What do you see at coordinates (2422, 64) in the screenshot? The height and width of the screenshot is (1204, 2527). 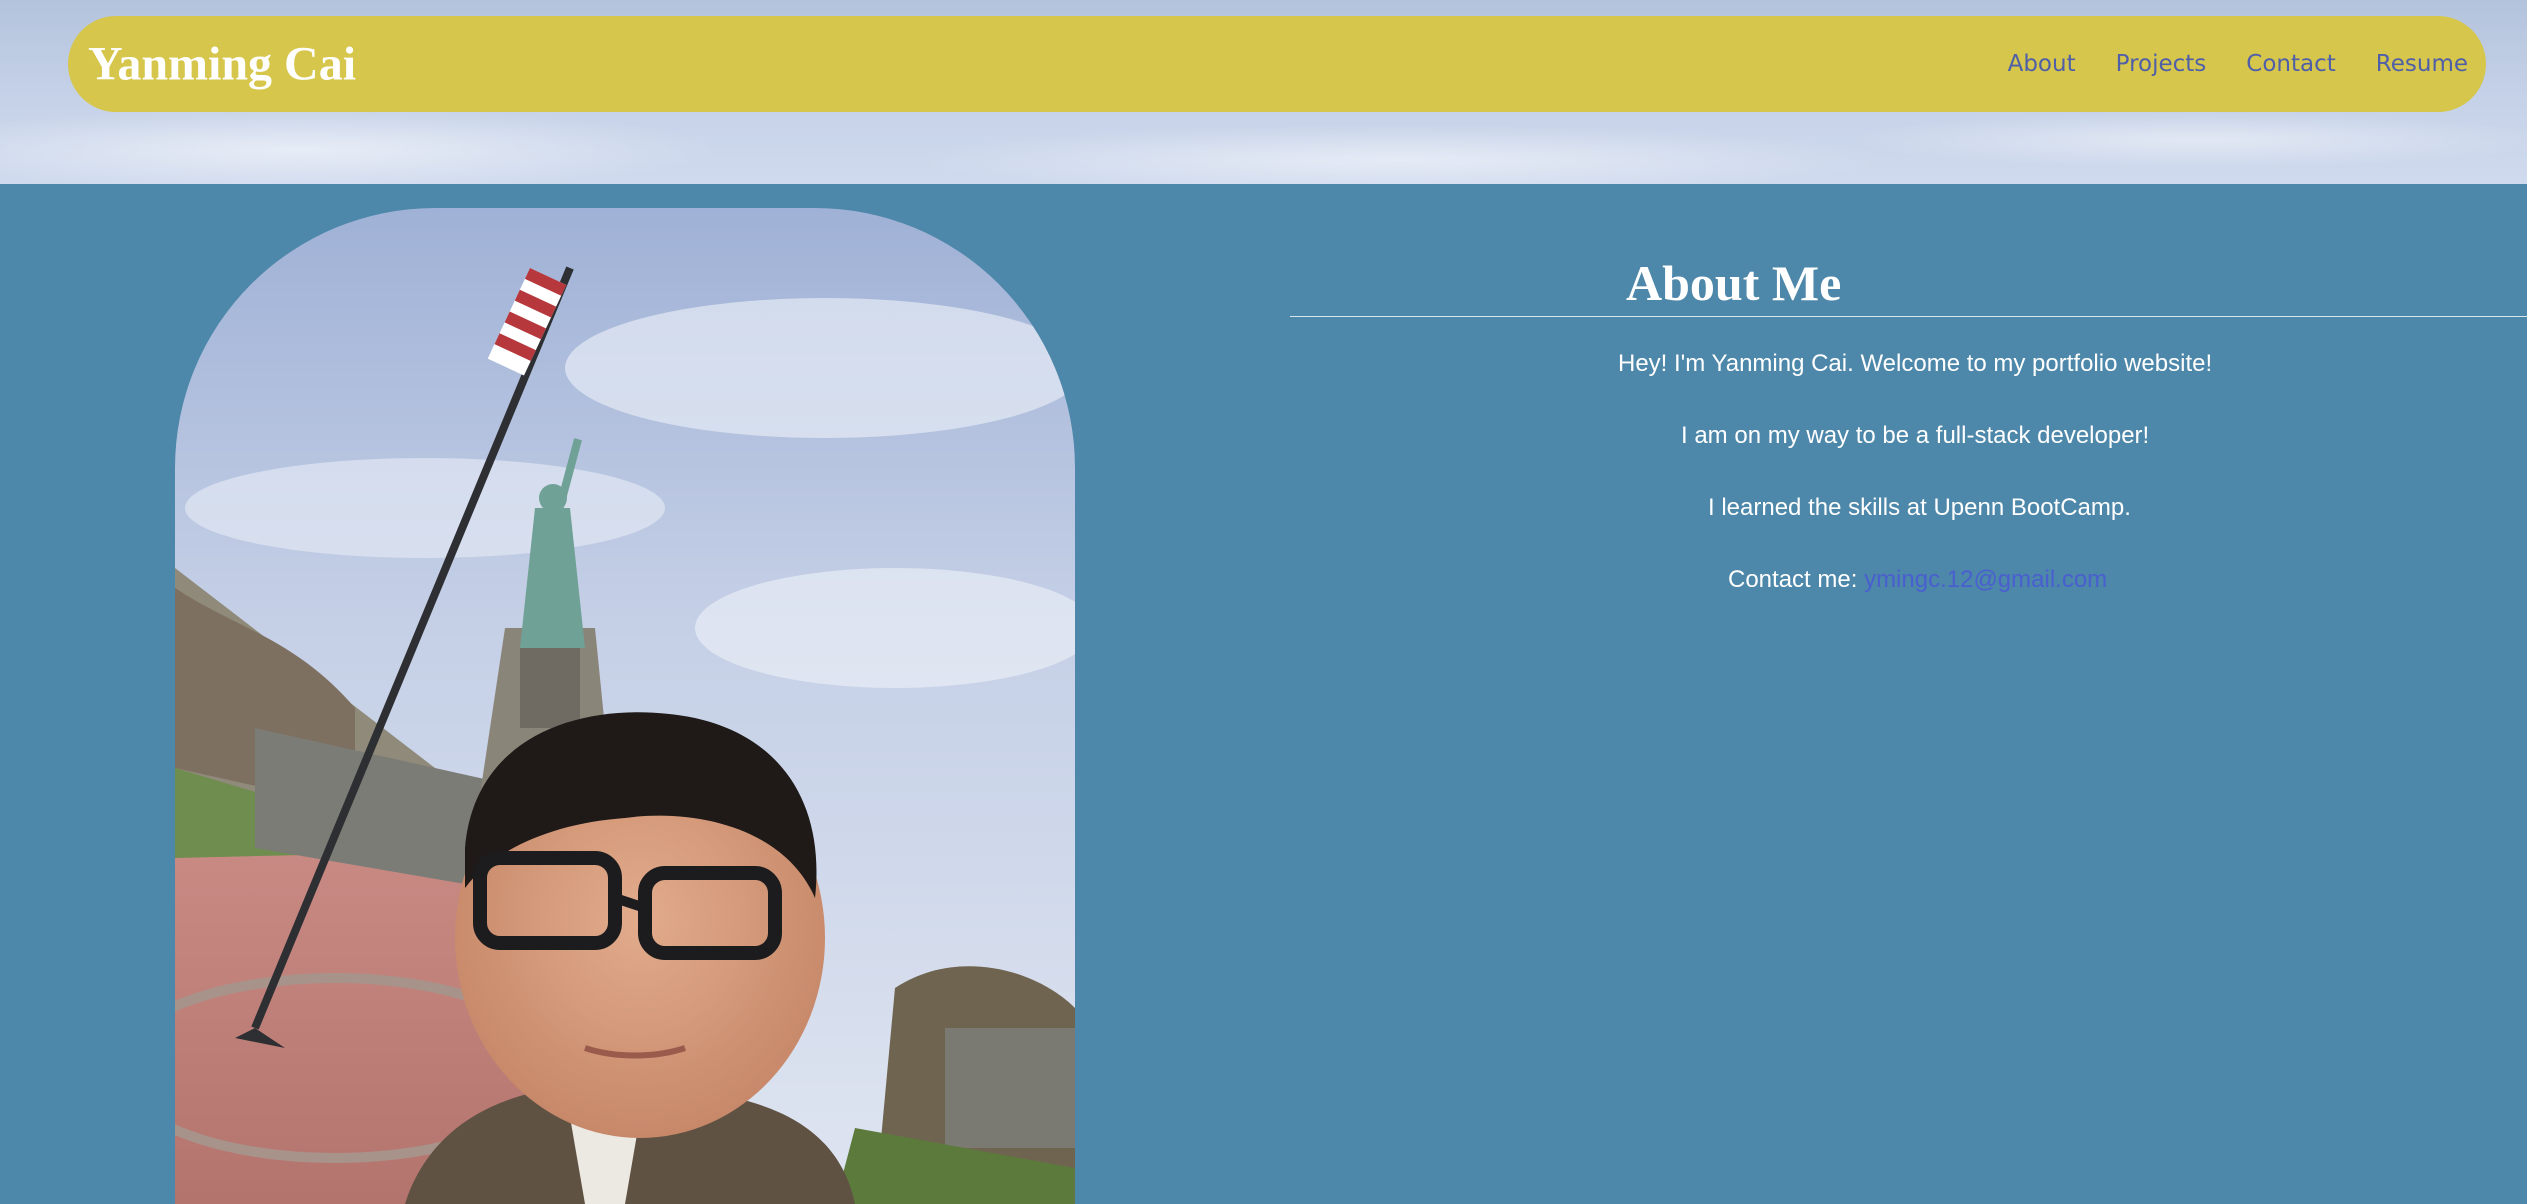 I see `nav-link-resume: Resume` at bounding box center [2422, 64].